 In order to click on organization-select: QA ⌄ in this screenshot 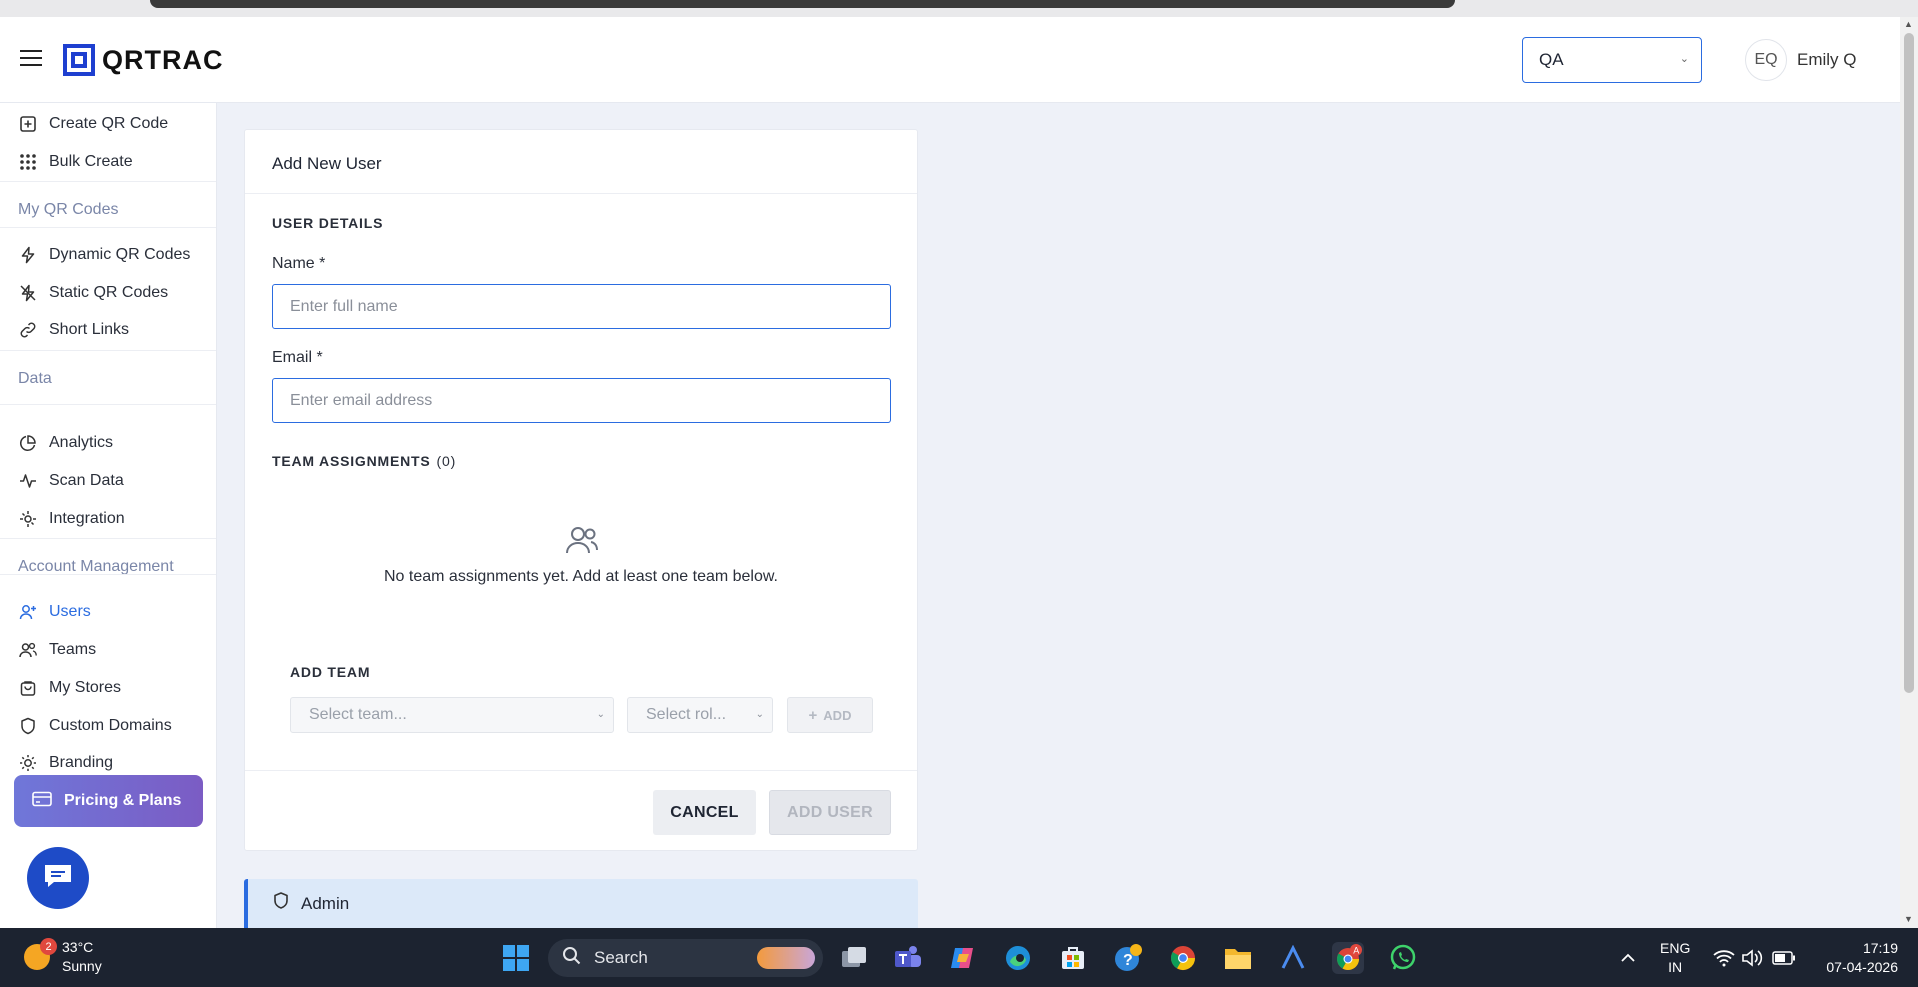, I will do `click(1612, 60)`.